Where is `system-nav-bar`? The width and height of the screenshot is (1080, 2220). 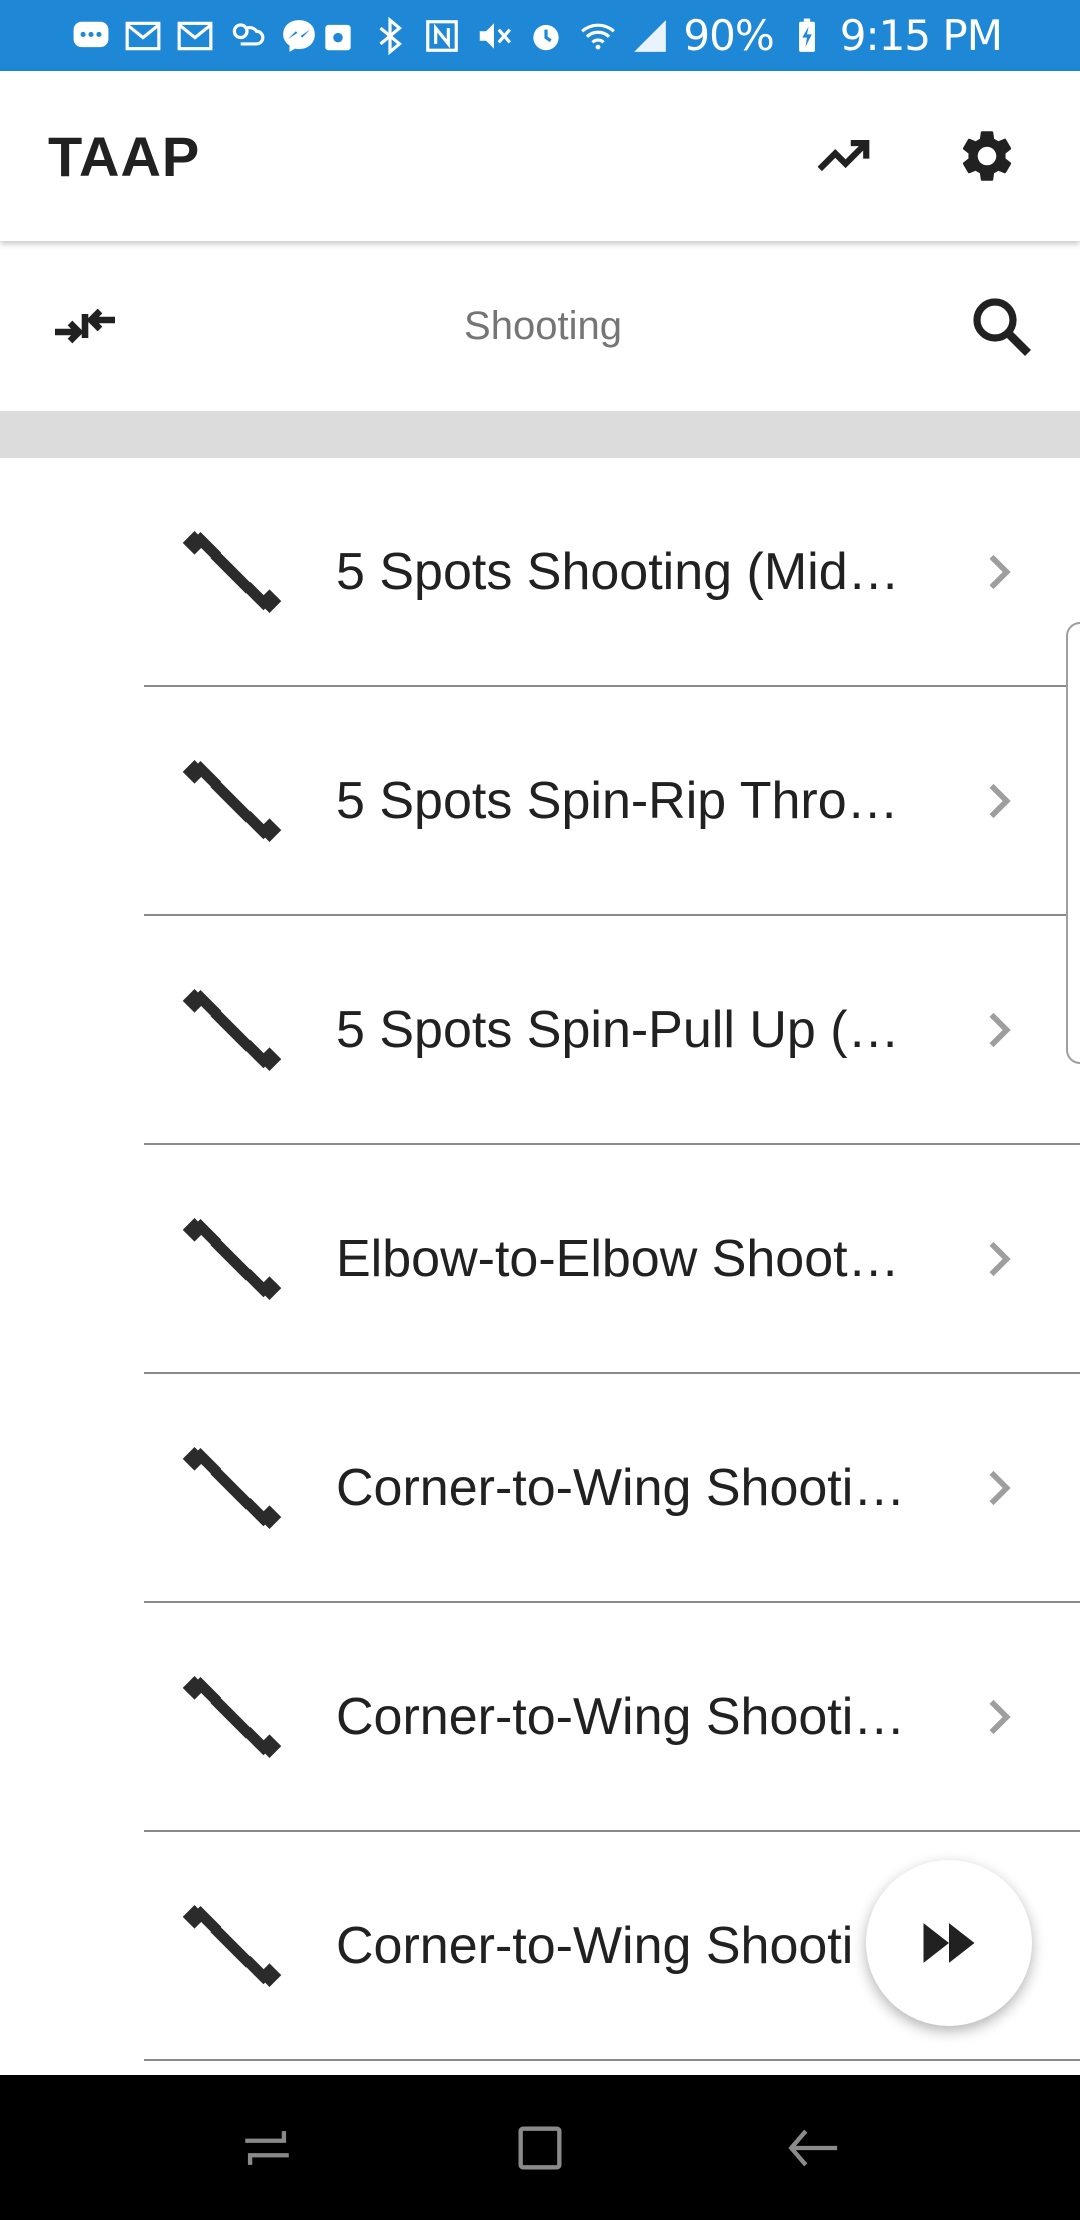
system-nav-bar is located at coordinates (540, 2147).